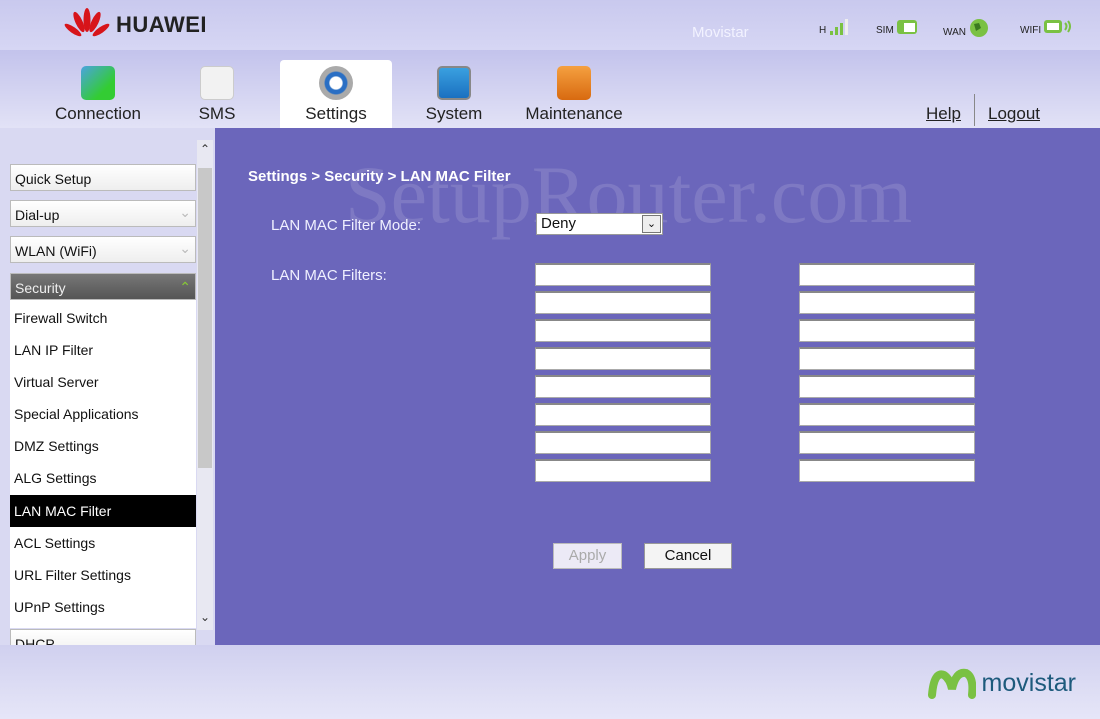 The width and height of the screenshot is (1100, 719). What do you see at coordinates (103, 511) in the screenshot?
I see `sidebar-item-lan-mac-filter: LAN MAC Filter` at bounding box center [103, 511].